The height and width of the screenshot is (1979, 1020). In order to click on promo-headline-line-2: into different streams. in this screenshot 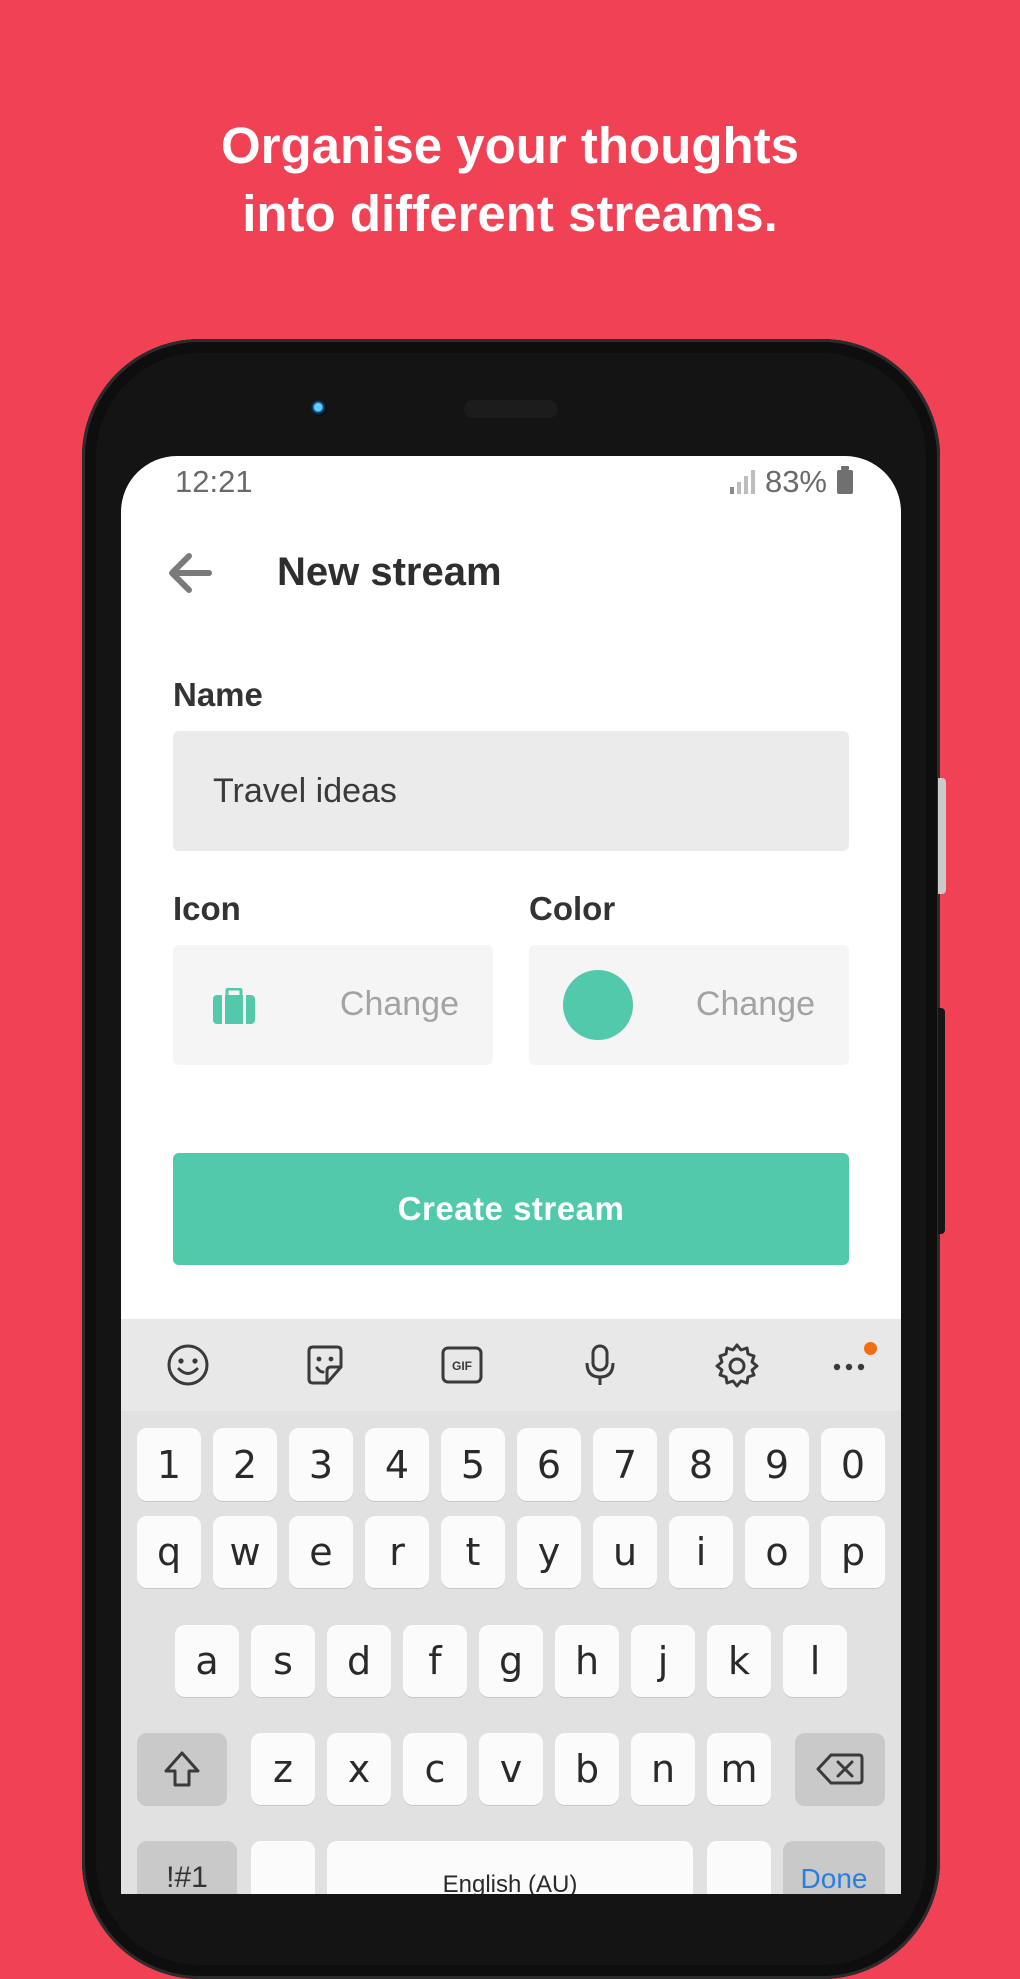, I will do `click(510, 213)`.